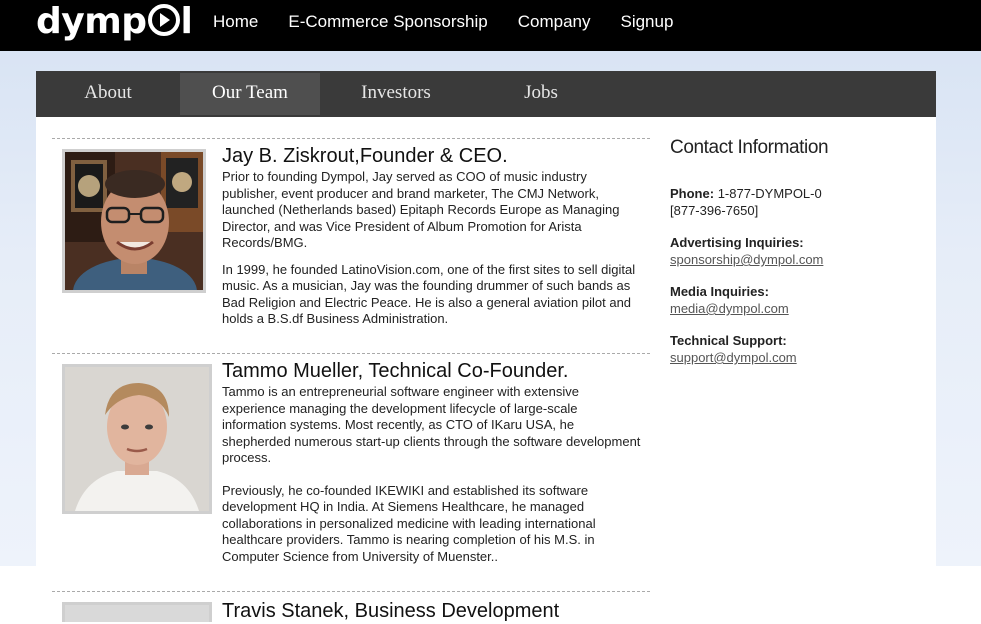 The width and height of the screenshot is (981, 624). Describe the element at coordinates (769, 193) in the screenshot. I see `phone-number: 1-877-DYMPOL-0` at that location.